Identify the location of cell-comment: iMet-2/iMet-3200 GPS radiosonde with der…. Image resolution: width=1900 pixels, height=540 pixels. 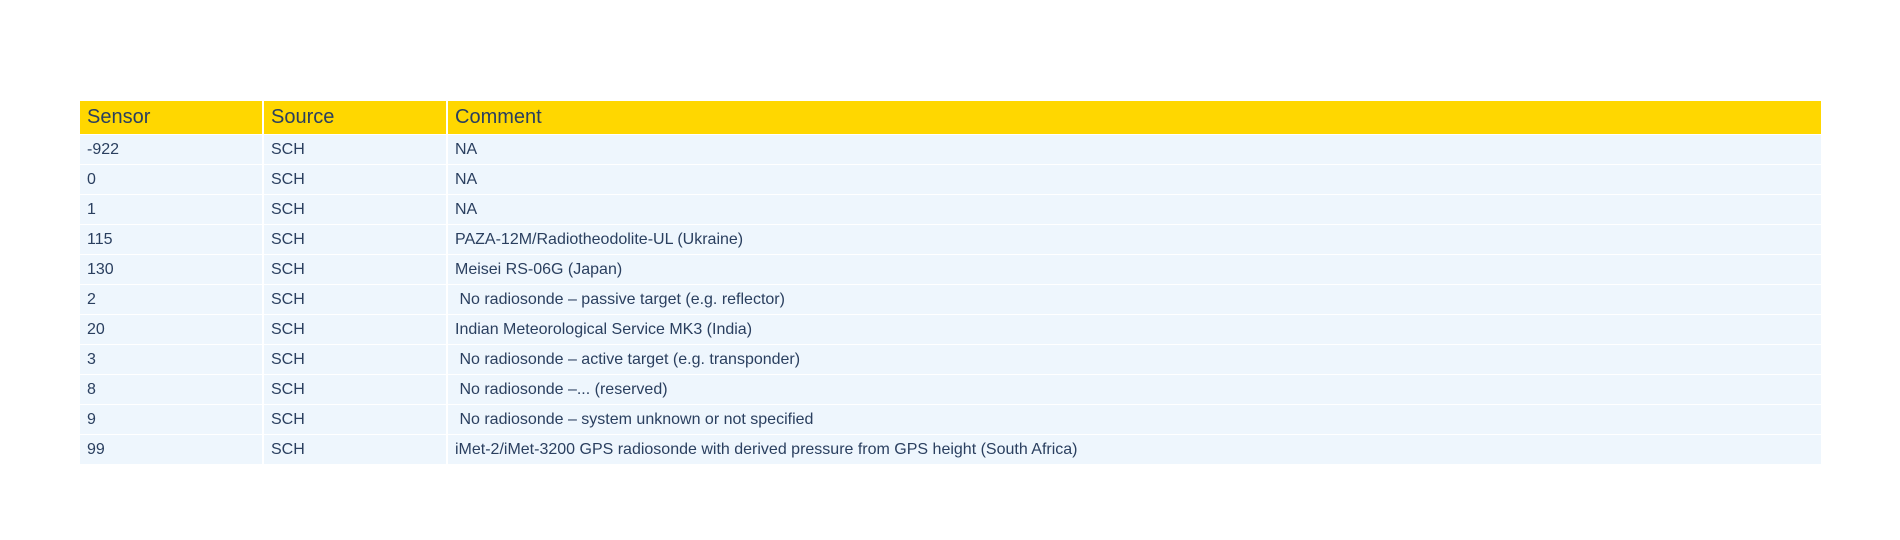
(1134, 449).